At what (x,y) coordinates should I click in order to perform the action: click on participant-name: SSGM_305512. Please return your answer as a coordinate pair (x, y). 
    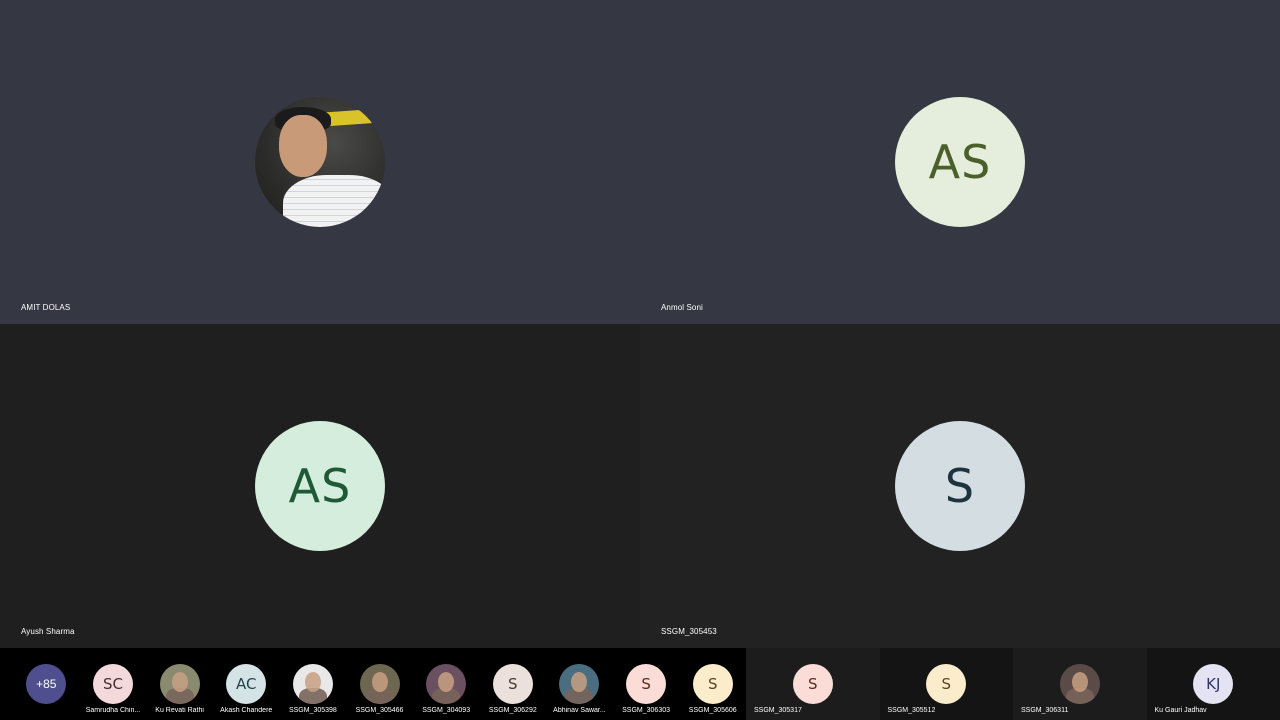
    Looking at the image, I should click on (911, 710).